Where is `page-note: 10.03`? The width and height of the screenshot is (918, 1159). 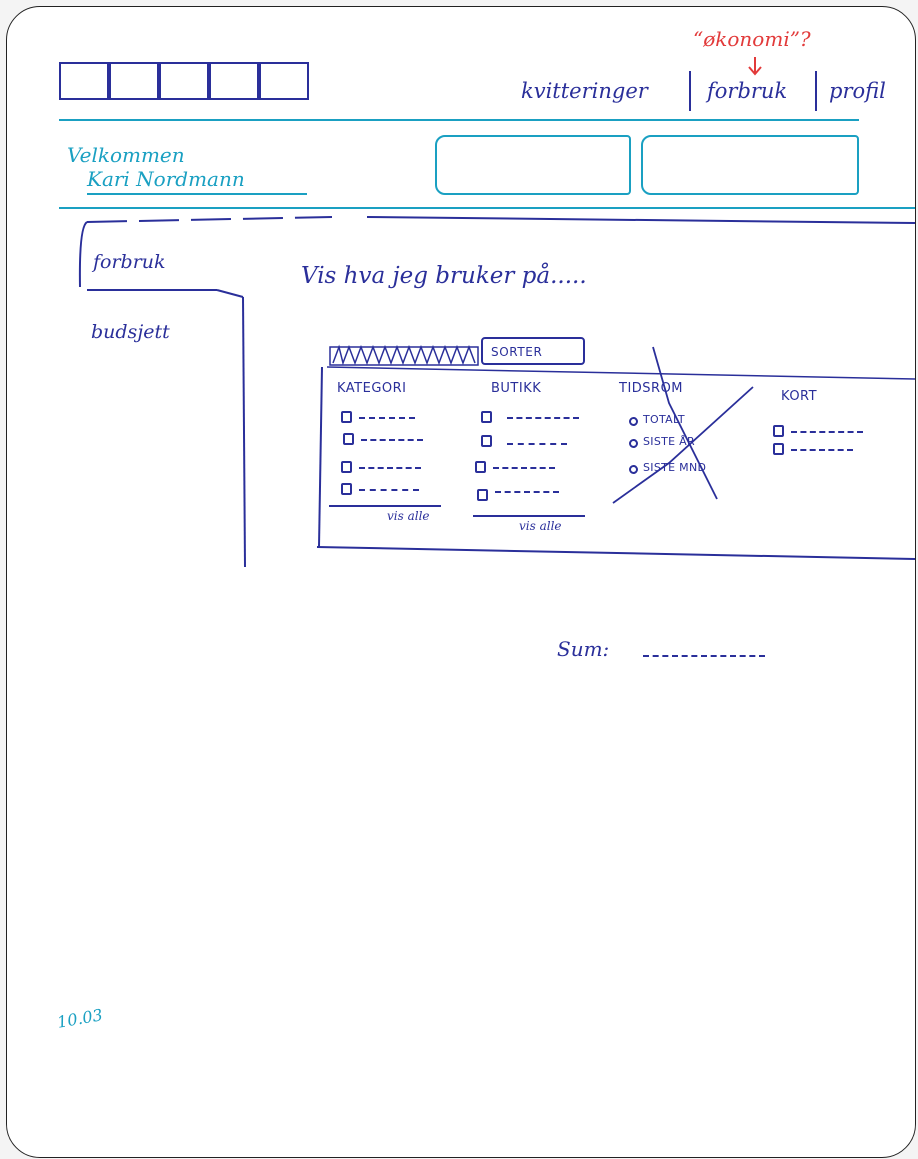
page-note: 10.03 is located at coordinates (80, 1018).